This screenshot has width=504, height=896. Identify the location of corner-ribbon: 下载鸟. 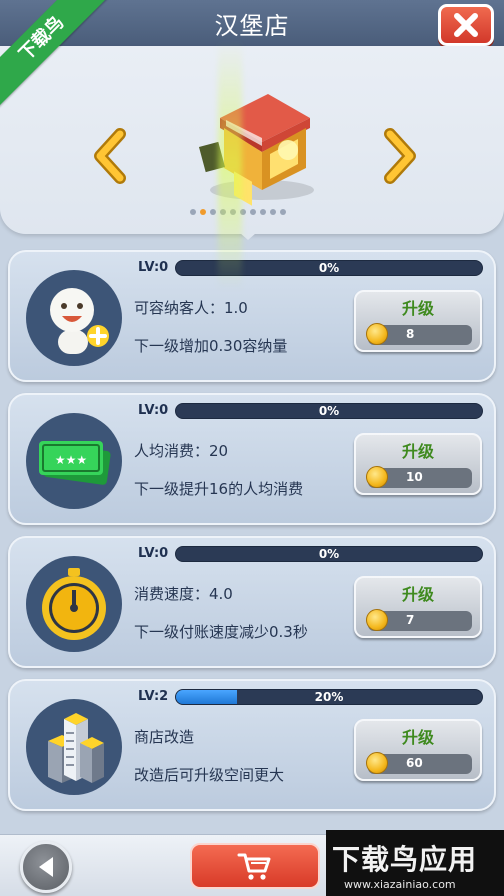
(55, 55).